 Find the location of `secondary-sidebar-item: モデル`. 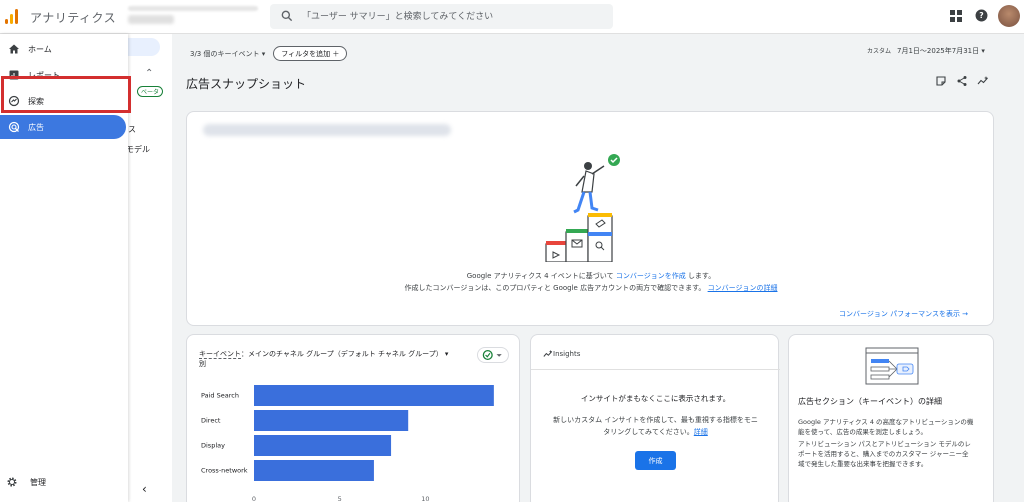

secondary-sidebar-item: モデル is located at coordinates (138, 149).